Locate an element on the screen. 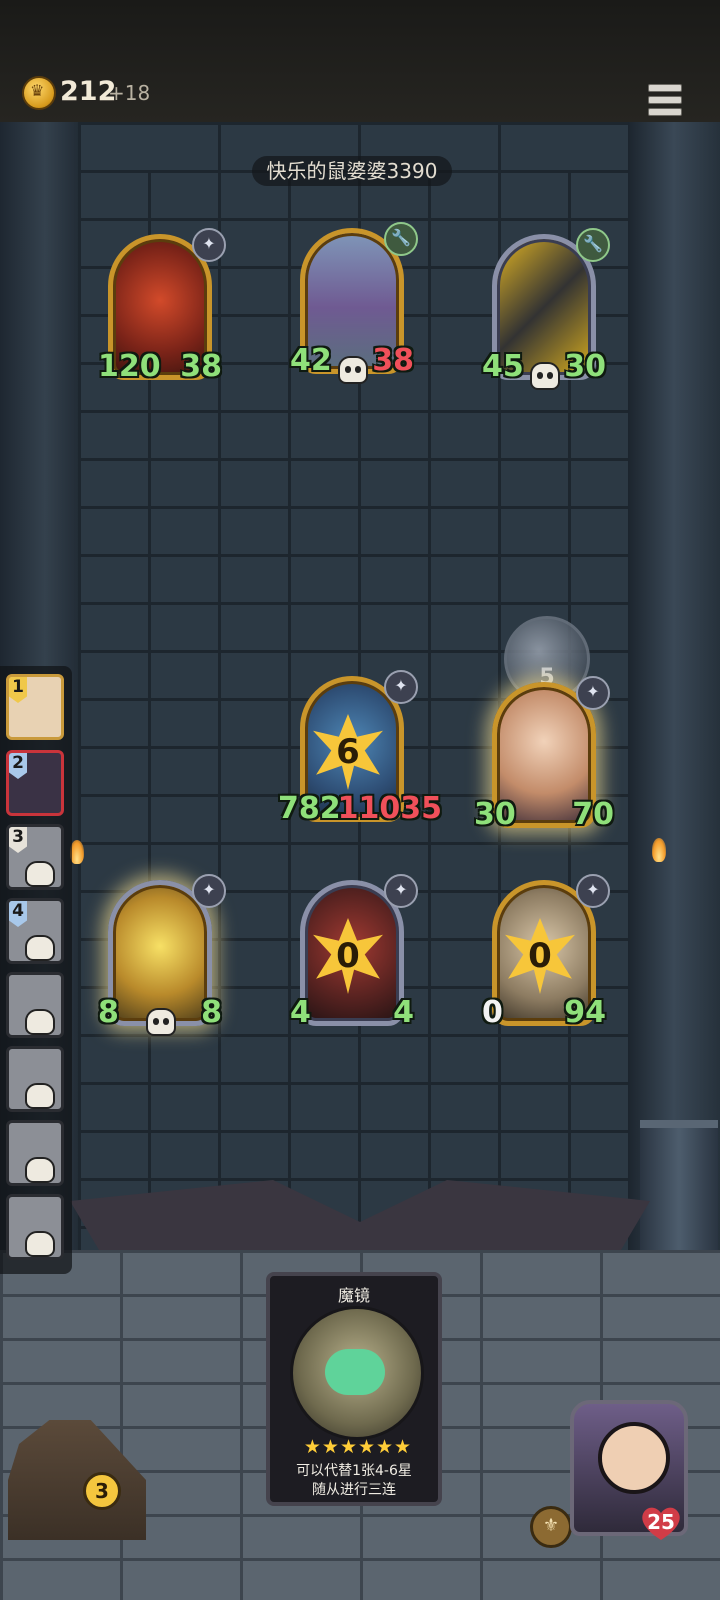 Image resolution: width=720 pixels, height=1600 pixels. player-slot: 3 is located at coordinates (35, 857).